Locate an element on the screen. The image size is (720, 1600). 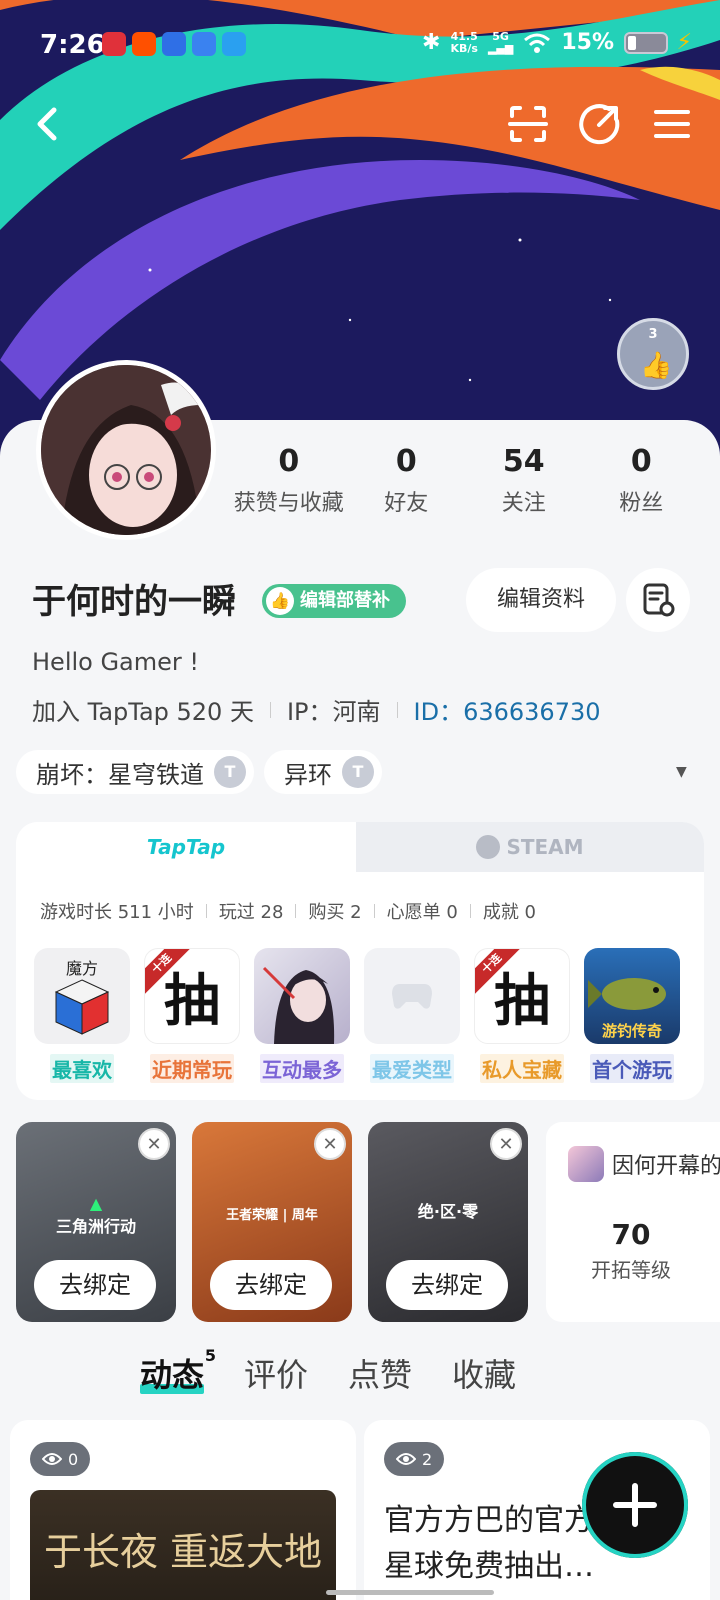
charging-bolt-icon: ⚡ is located at coordinates (684, 42).